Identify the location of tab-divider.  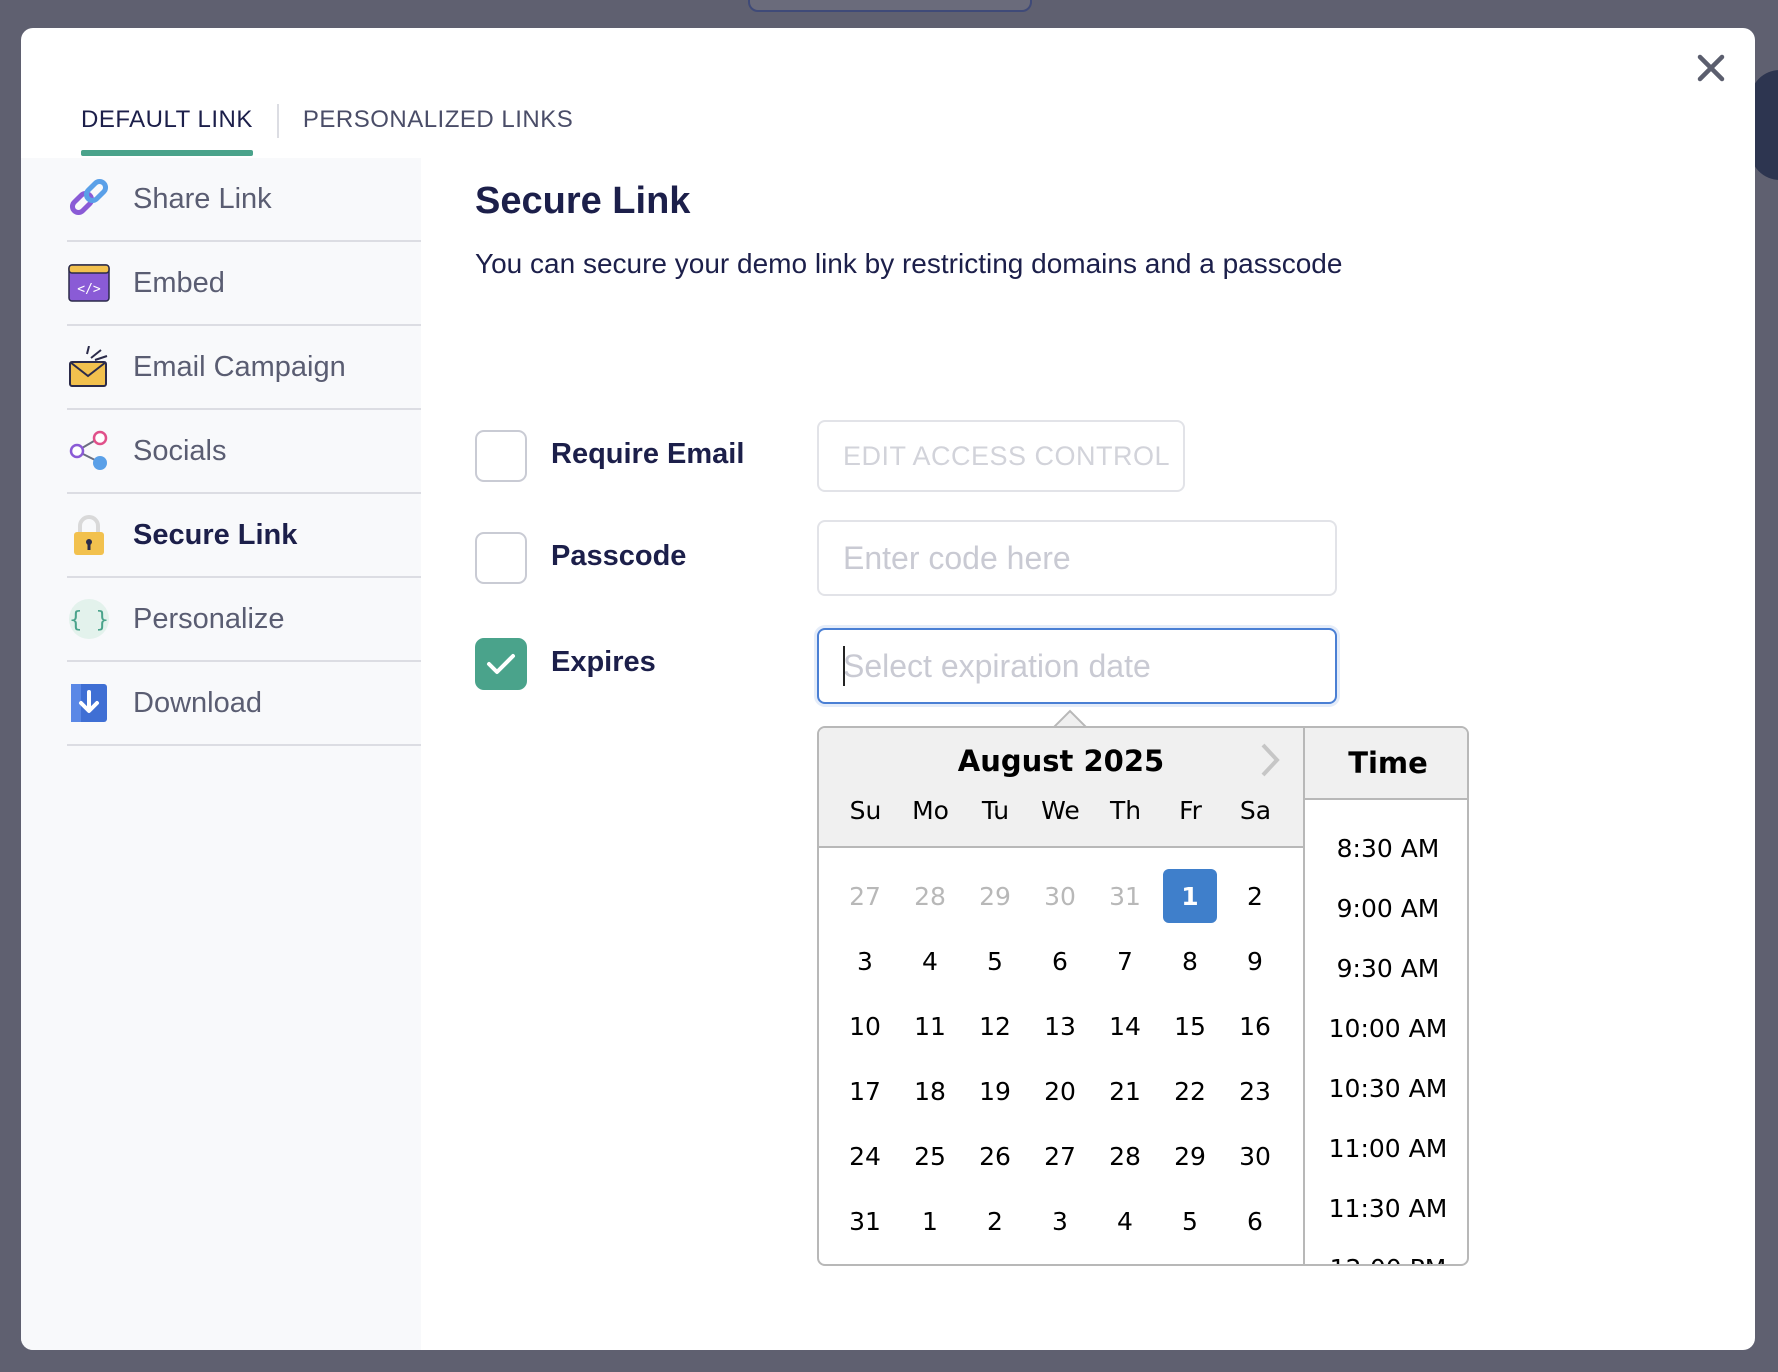
(277, 121).